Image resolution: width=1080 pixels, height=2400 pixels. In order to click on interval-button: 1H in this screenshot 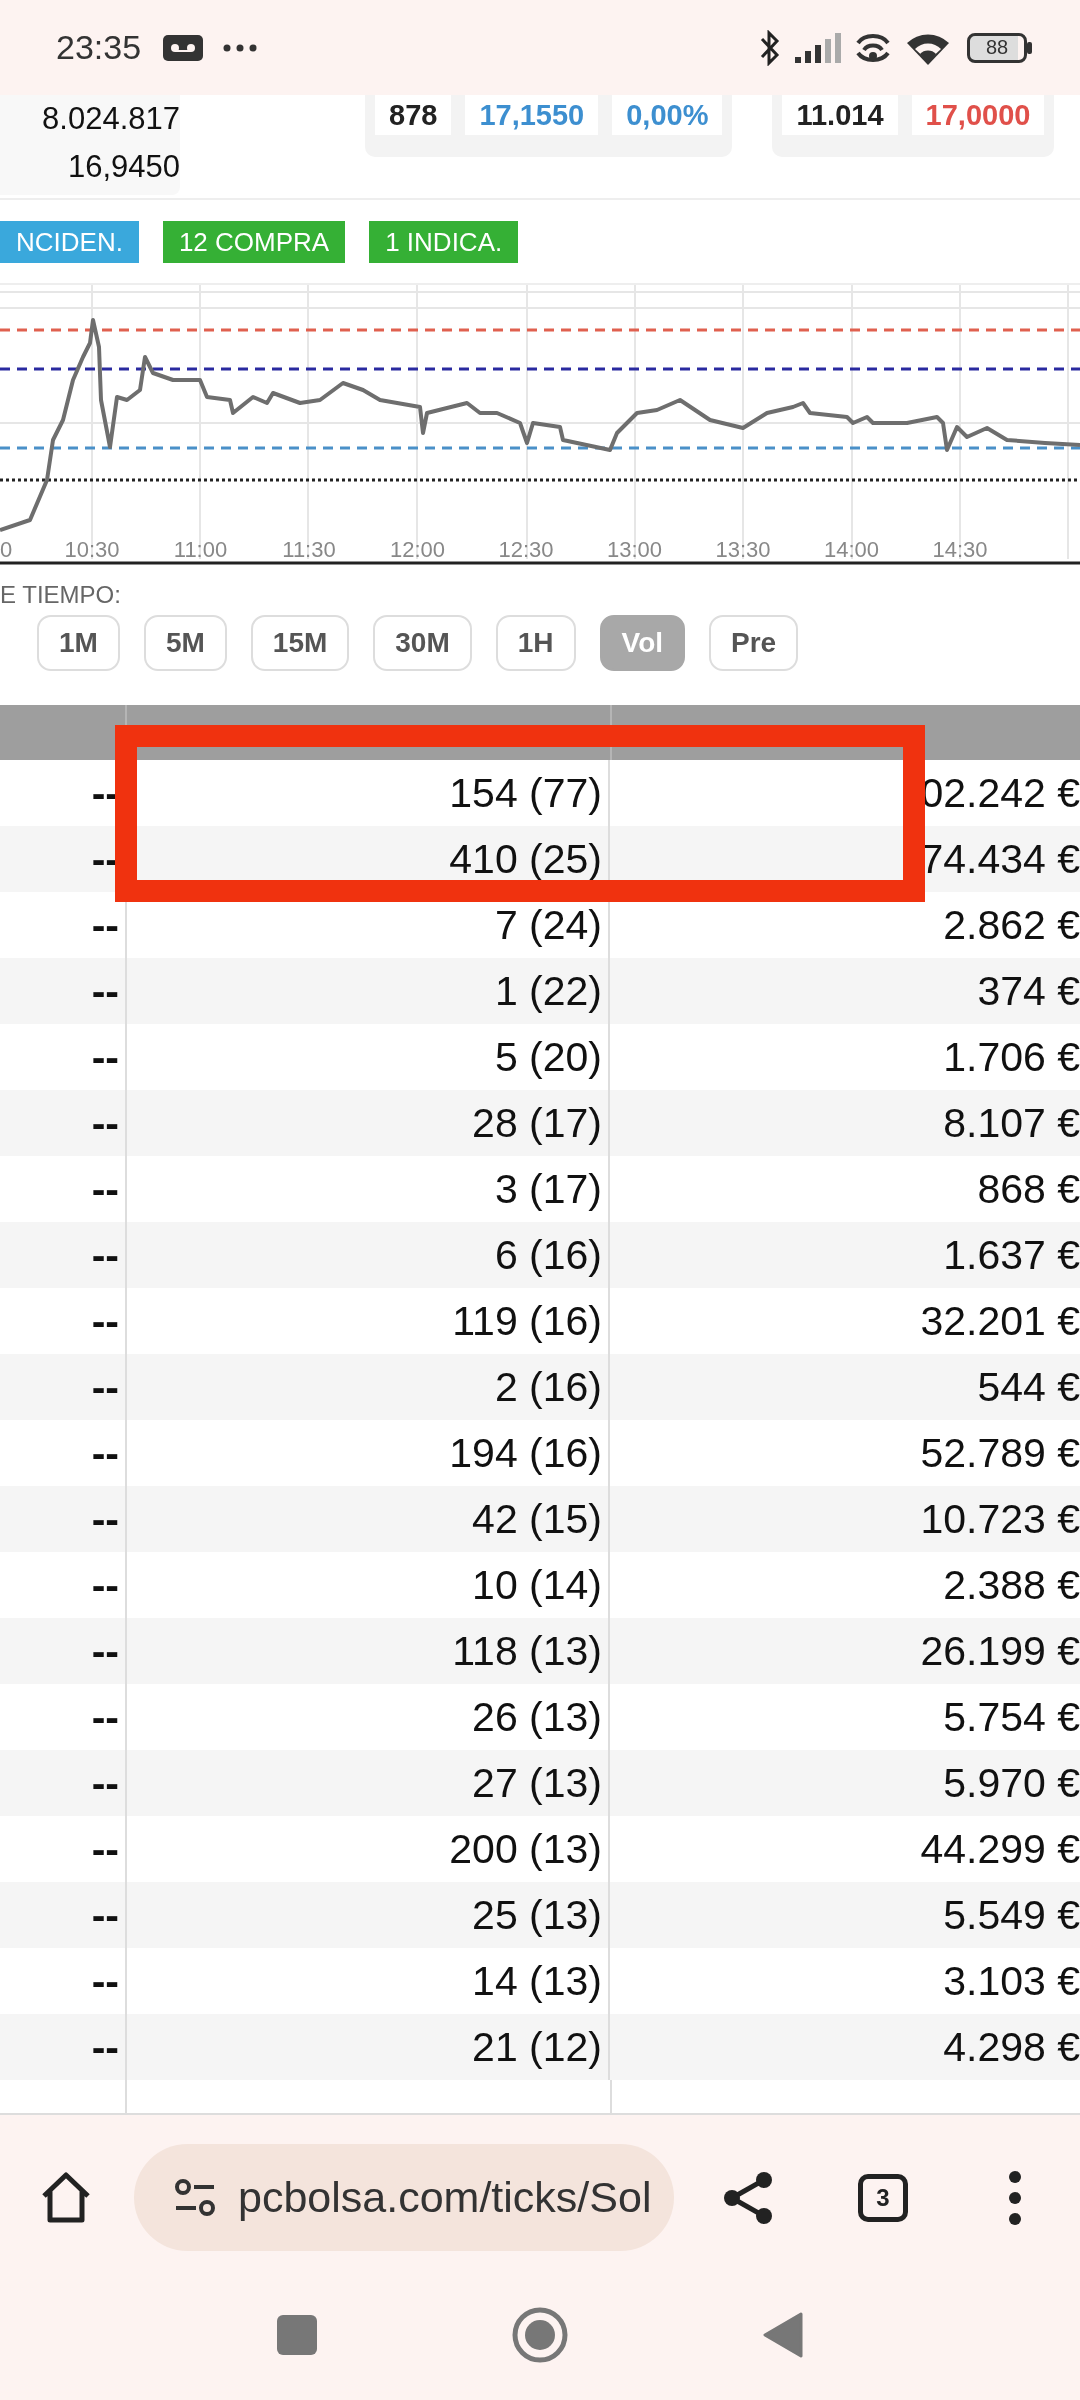, I will do `click(535, 643)`.